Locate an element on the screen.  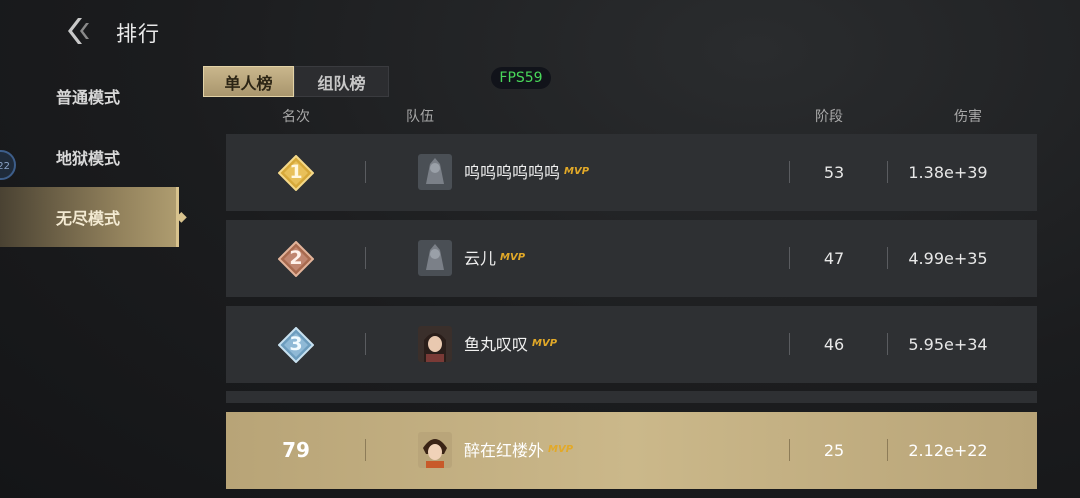
player-name-cell: 云儿 MVP is located at coordinates (494, 258).